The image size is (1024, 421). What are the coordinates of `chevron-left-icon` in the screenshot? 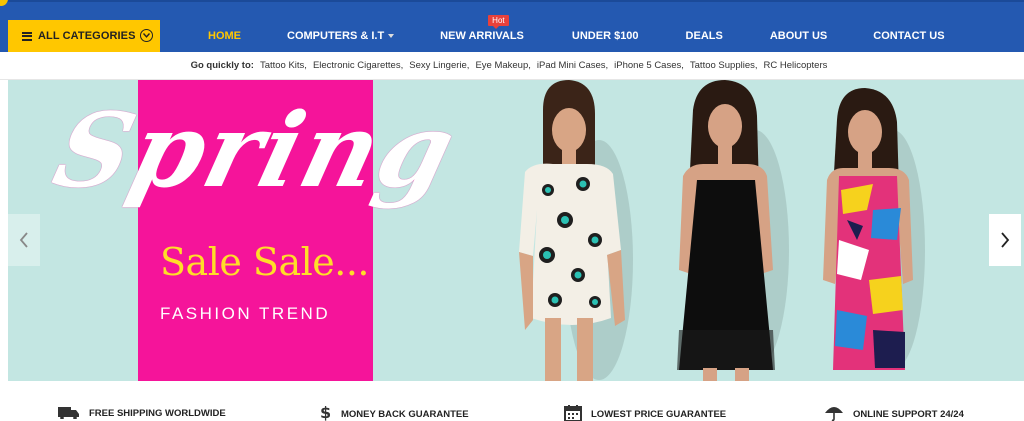 It's located at (23, 240).